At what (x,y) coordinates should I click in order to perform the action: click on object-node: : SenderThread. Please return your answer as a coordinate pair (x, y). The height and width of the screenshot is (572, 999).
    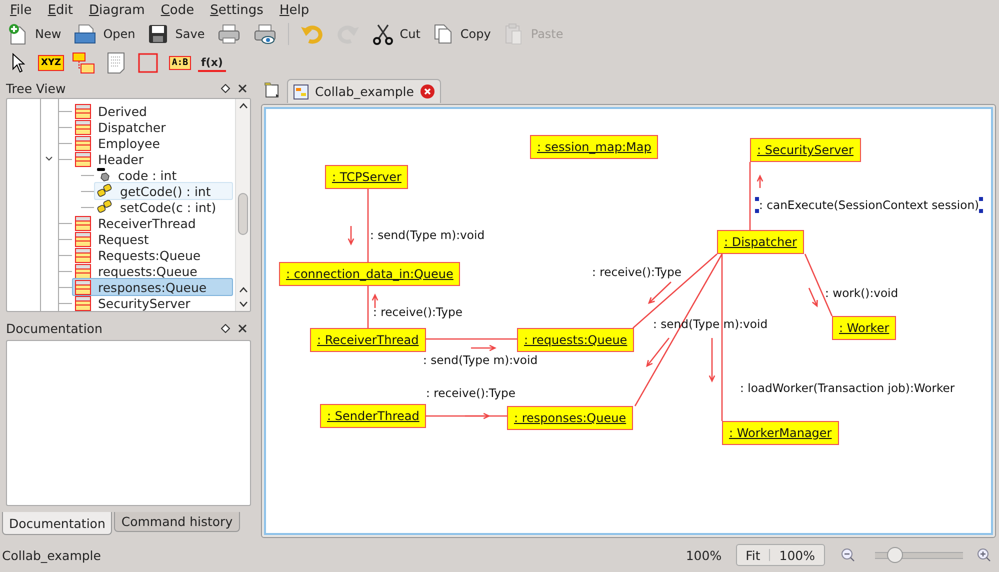
    Looking at the image, I should click on (373, 416).